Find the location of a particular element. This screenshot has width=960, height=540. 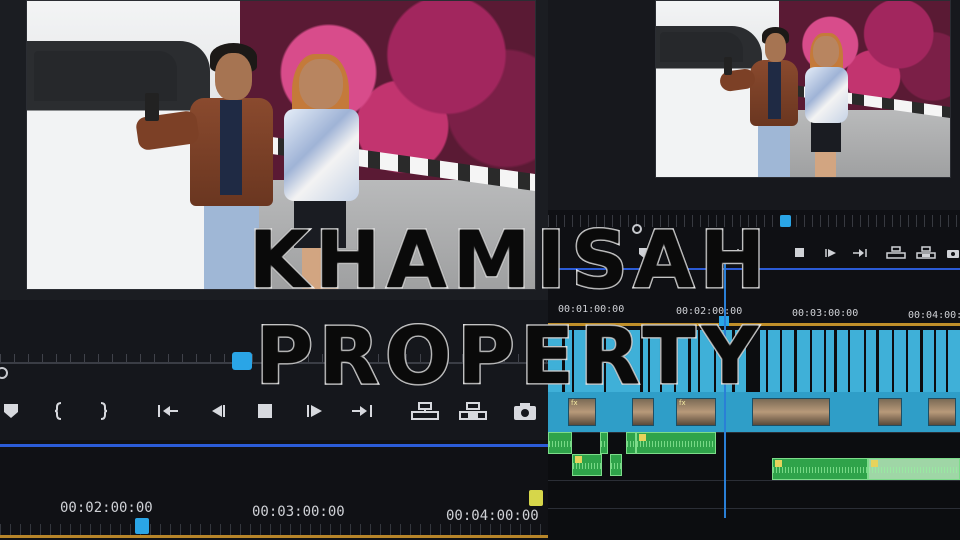

playhead-handle-small is located at coordinates (785, 221).